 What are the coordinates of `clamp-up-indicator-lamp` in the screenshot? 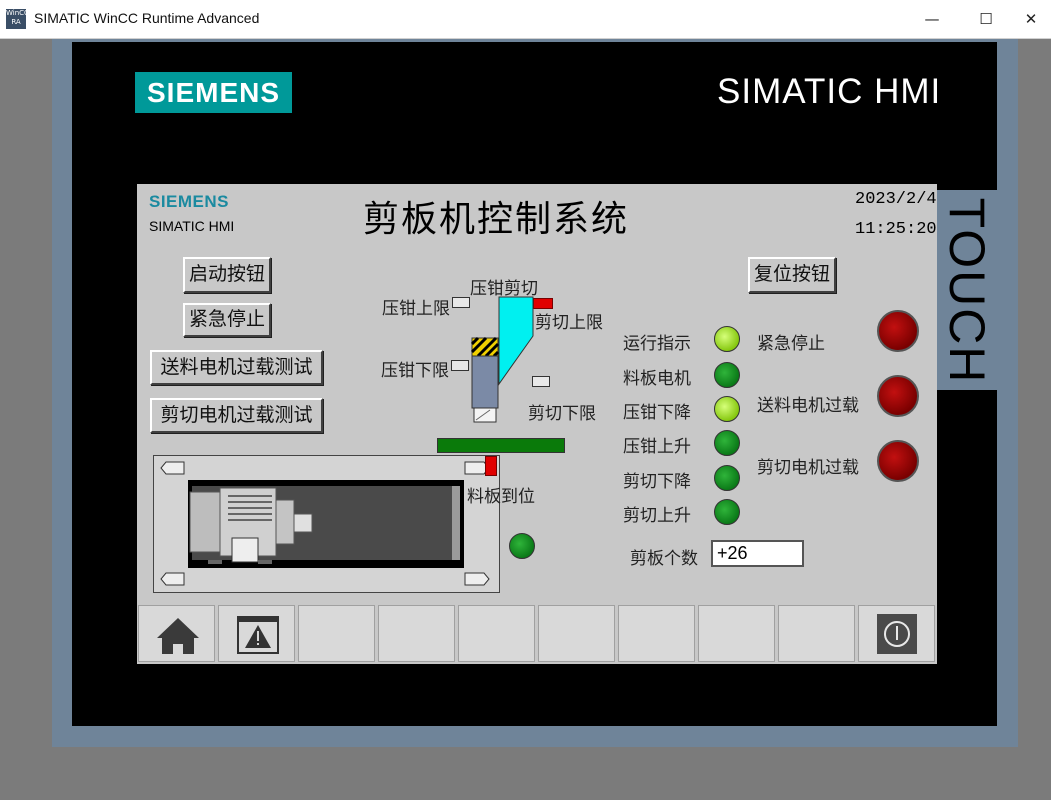 It's located at (727, 443).